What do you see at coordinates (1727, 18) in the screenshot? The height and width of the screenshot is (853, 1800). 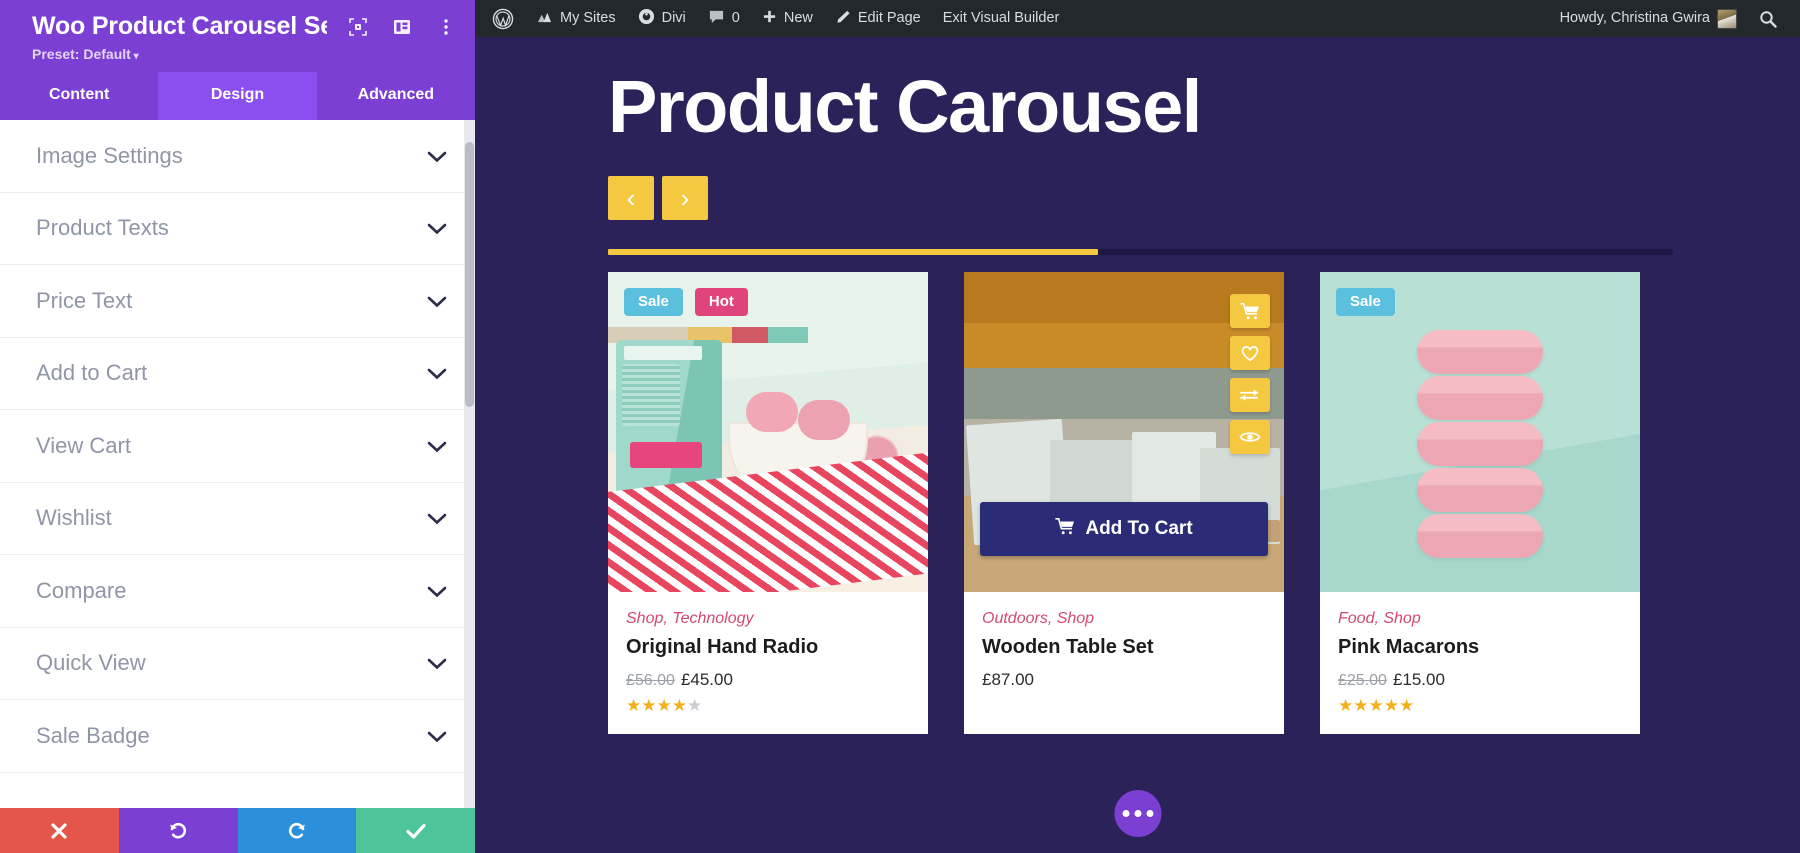 I see `avatar` at bounding box center [1727, 18].